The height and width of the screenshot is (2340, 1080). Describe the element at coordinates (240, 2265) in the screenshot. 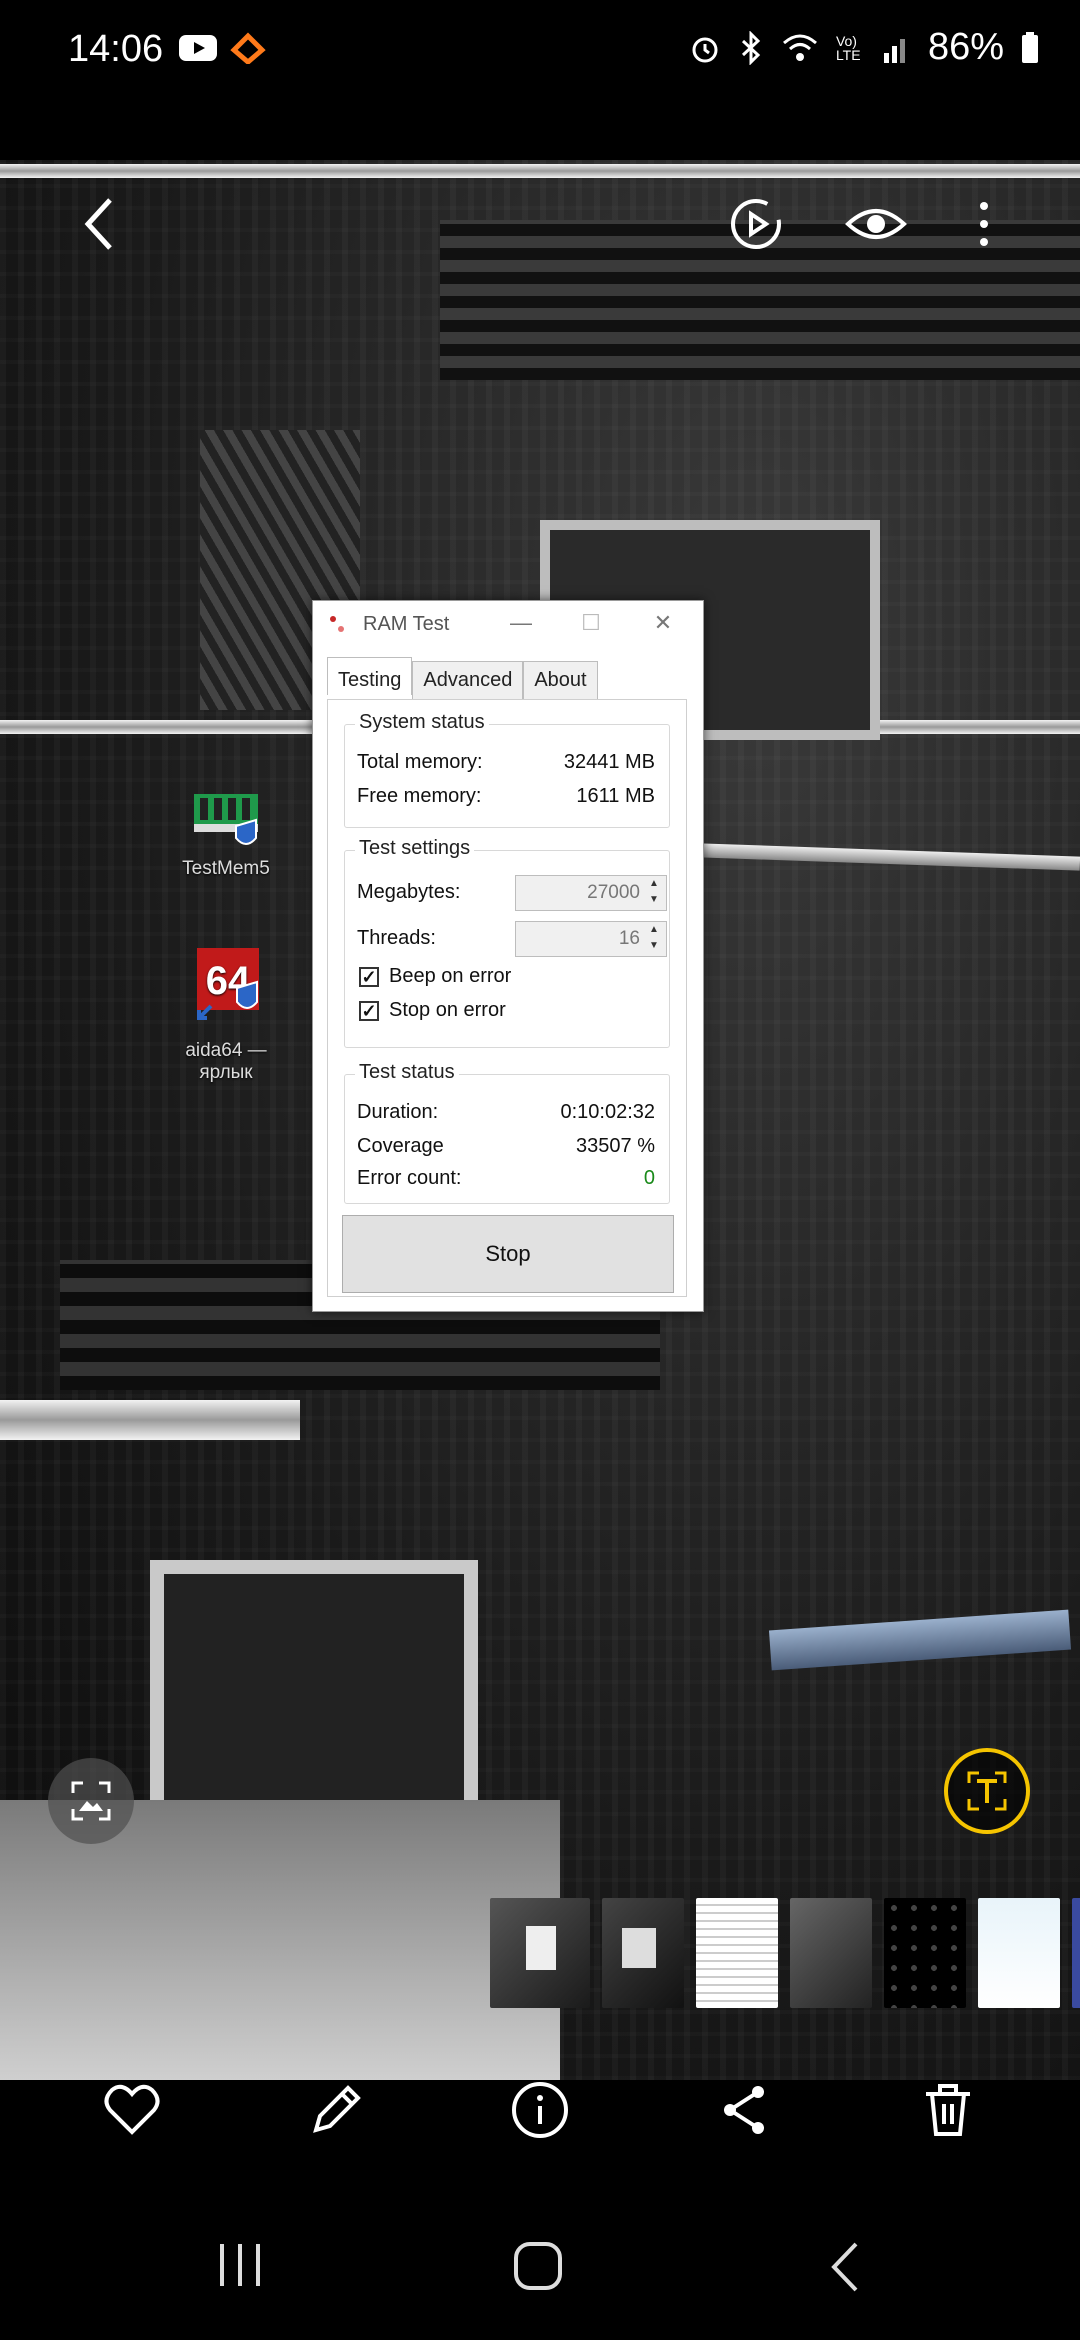

I see `recents-icon` at that location.